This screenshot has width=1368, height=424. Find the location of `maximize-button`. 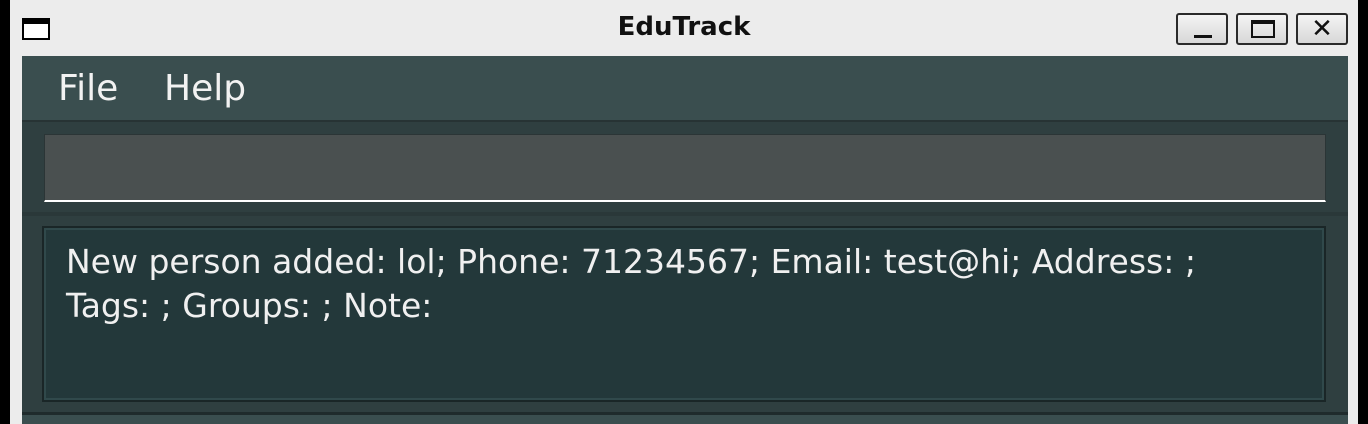

maximize-button is located at coordinates (1262, 29).